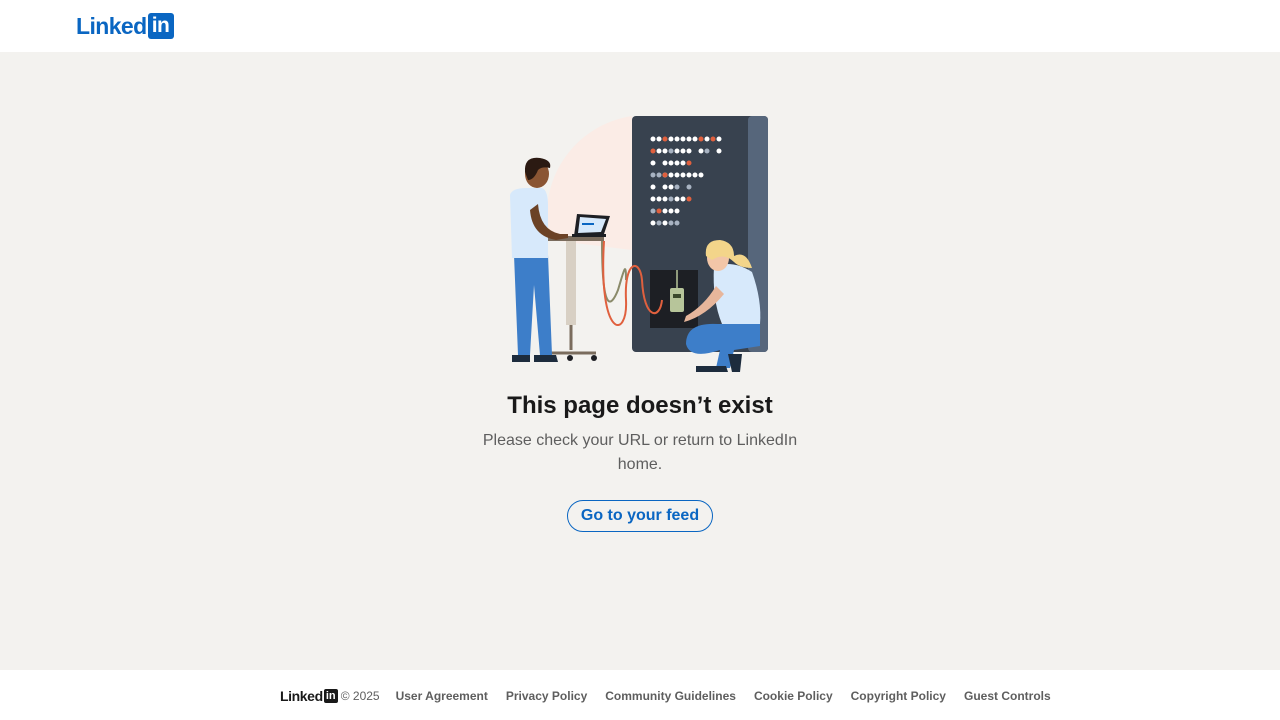 This screenshot has height=720, width=1280. I want to click on copyright-text: © 2025, so click(360, 696).